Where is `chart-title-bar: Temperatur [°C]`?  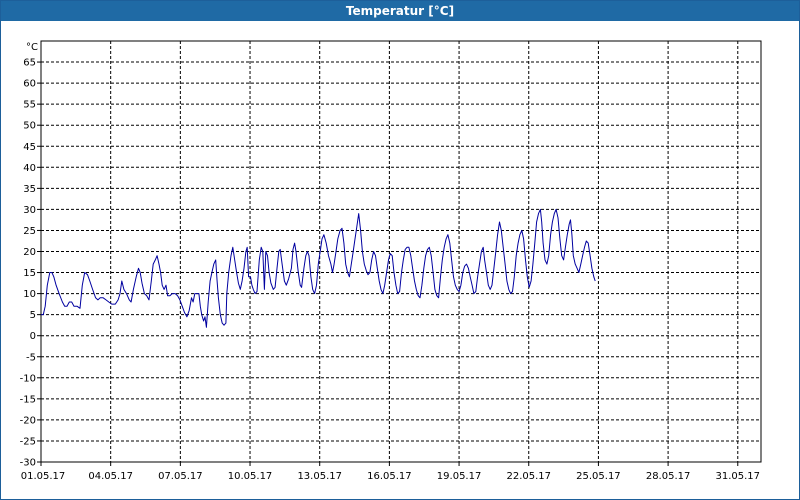
chart-title-bar: Temperatur [°C] is located at coordinates (400, 11).